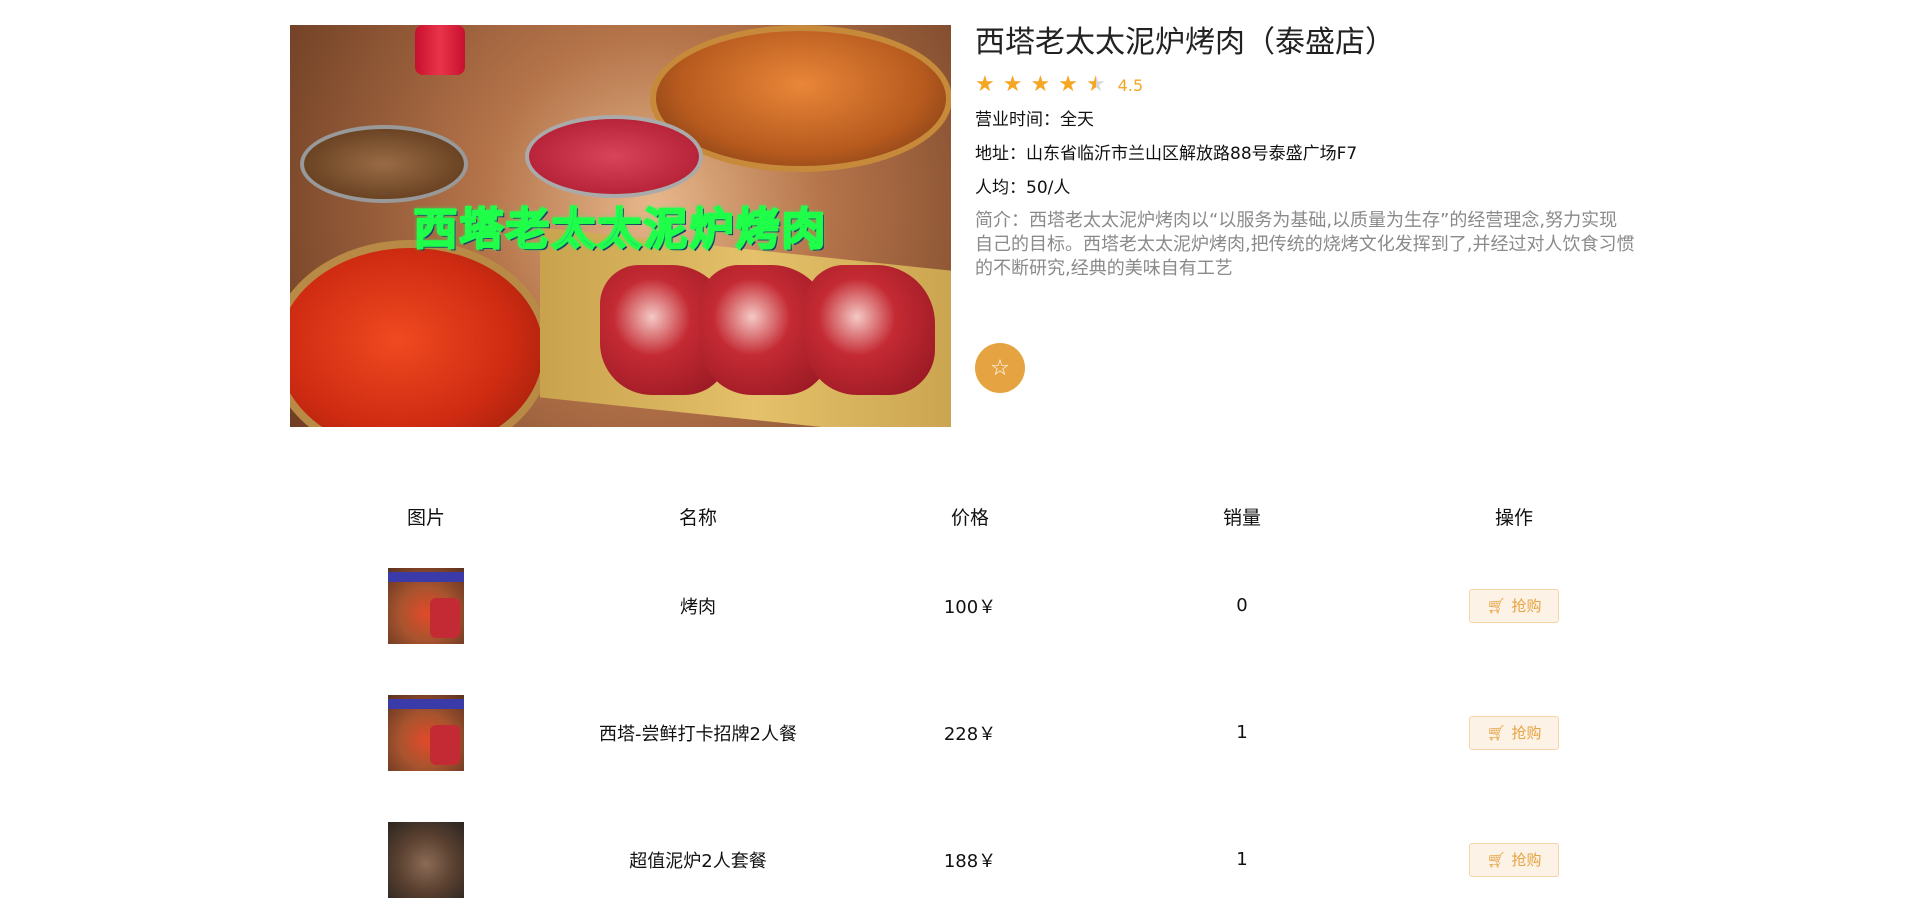 The width and height of the screenshot is (1920, 923). What do you see at coordinates (698, 607) in the screenshot?
I see `dish-name: 烤肉` at bounding box center [698, 607].